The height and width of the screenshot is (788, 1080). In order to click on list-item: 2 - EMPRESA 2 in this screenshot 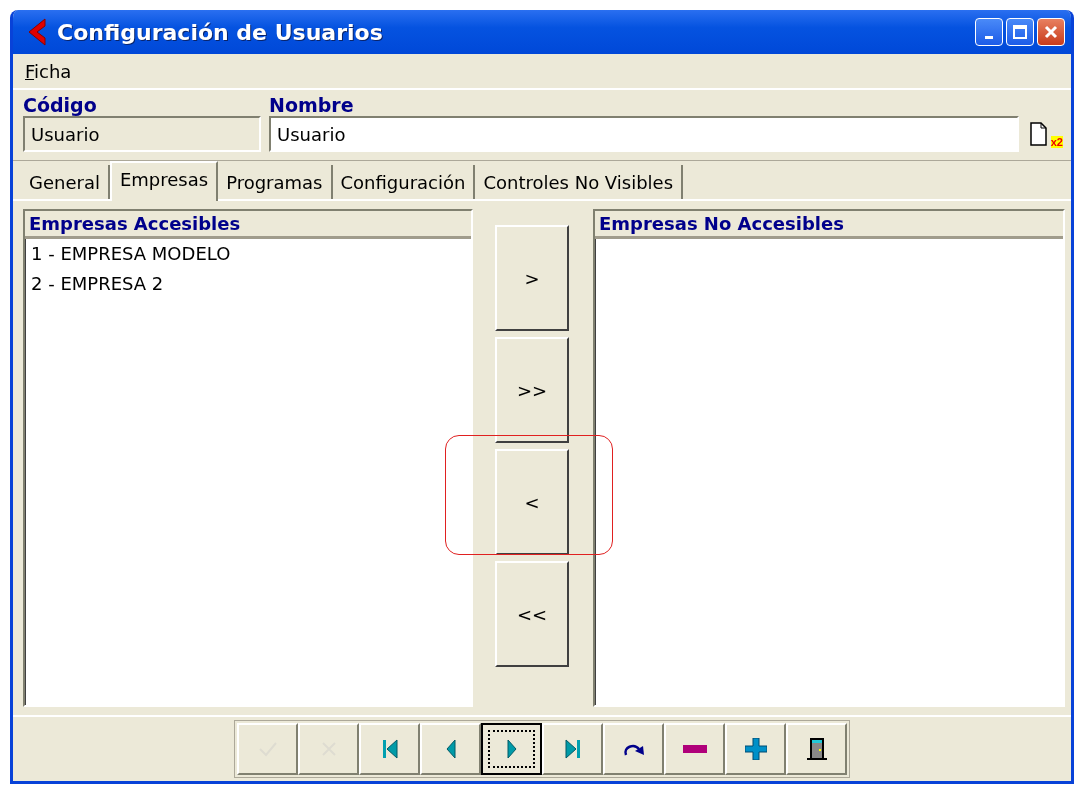, I will do `click(248, 284)`.